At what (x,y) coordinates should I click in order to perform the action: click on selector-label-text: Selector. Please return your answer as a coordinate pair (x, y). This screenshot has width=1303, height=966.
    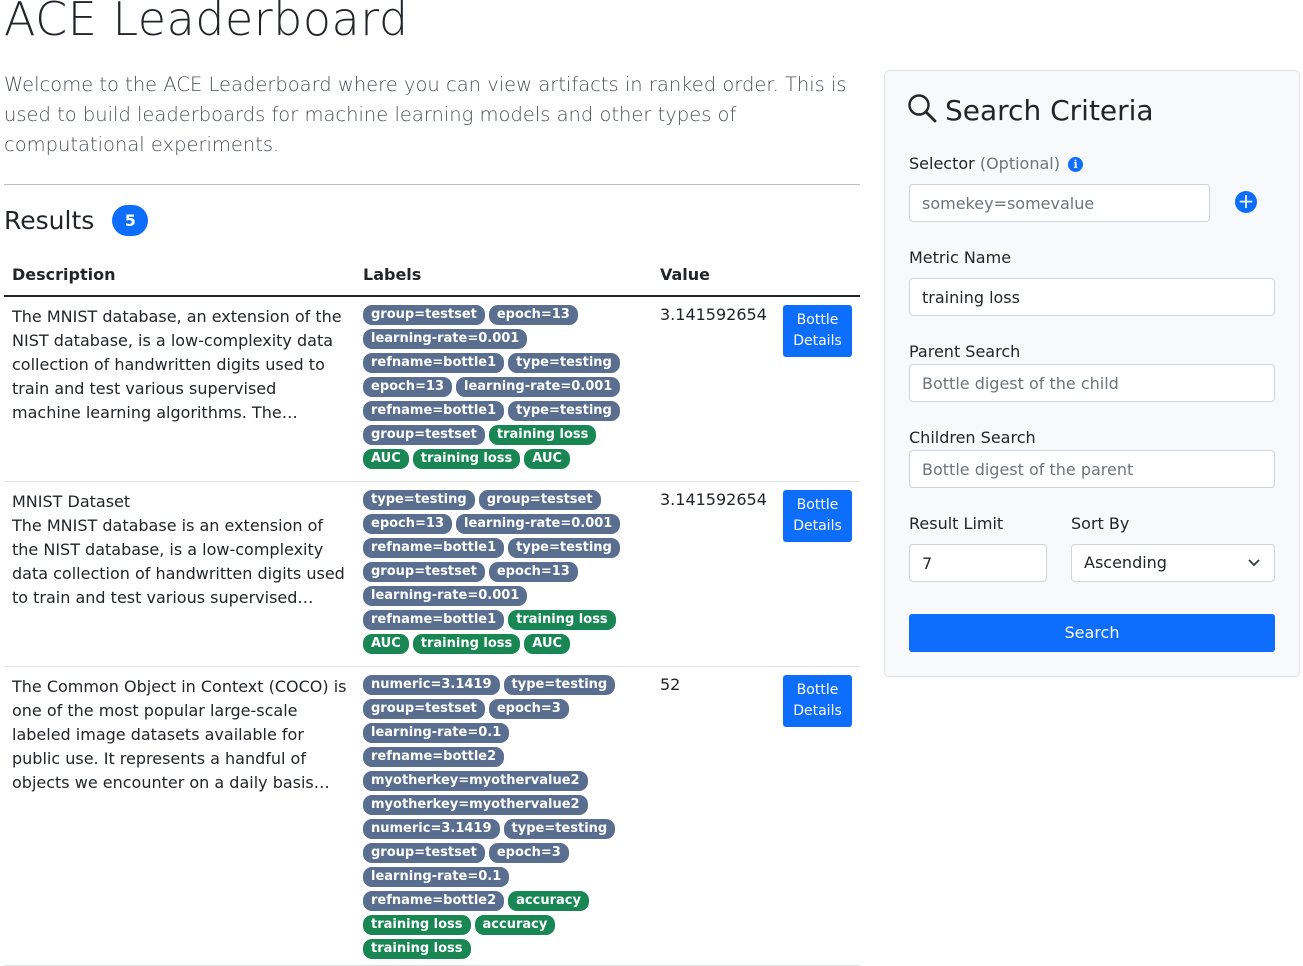
    Looking at the image, I should click on (942, 163).